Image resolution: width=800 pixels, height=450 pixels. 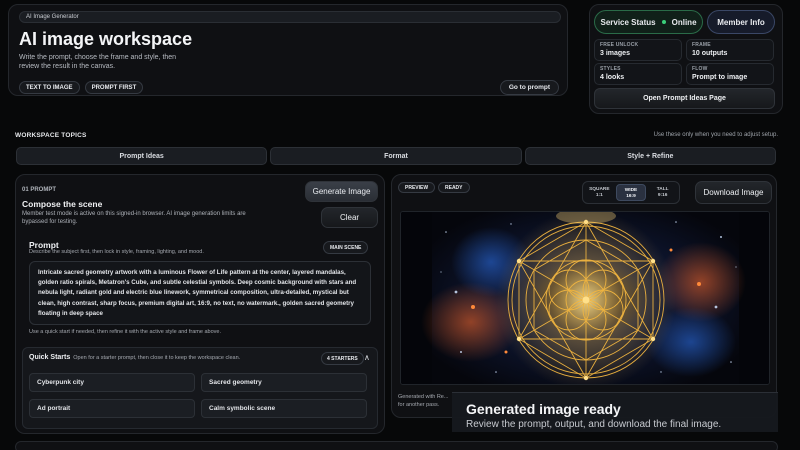 What do you see at coordinates (112, 408) in the screenshot?
I see `starter-ad-portrait: Ad portrait` at bounding box center [112, 408].